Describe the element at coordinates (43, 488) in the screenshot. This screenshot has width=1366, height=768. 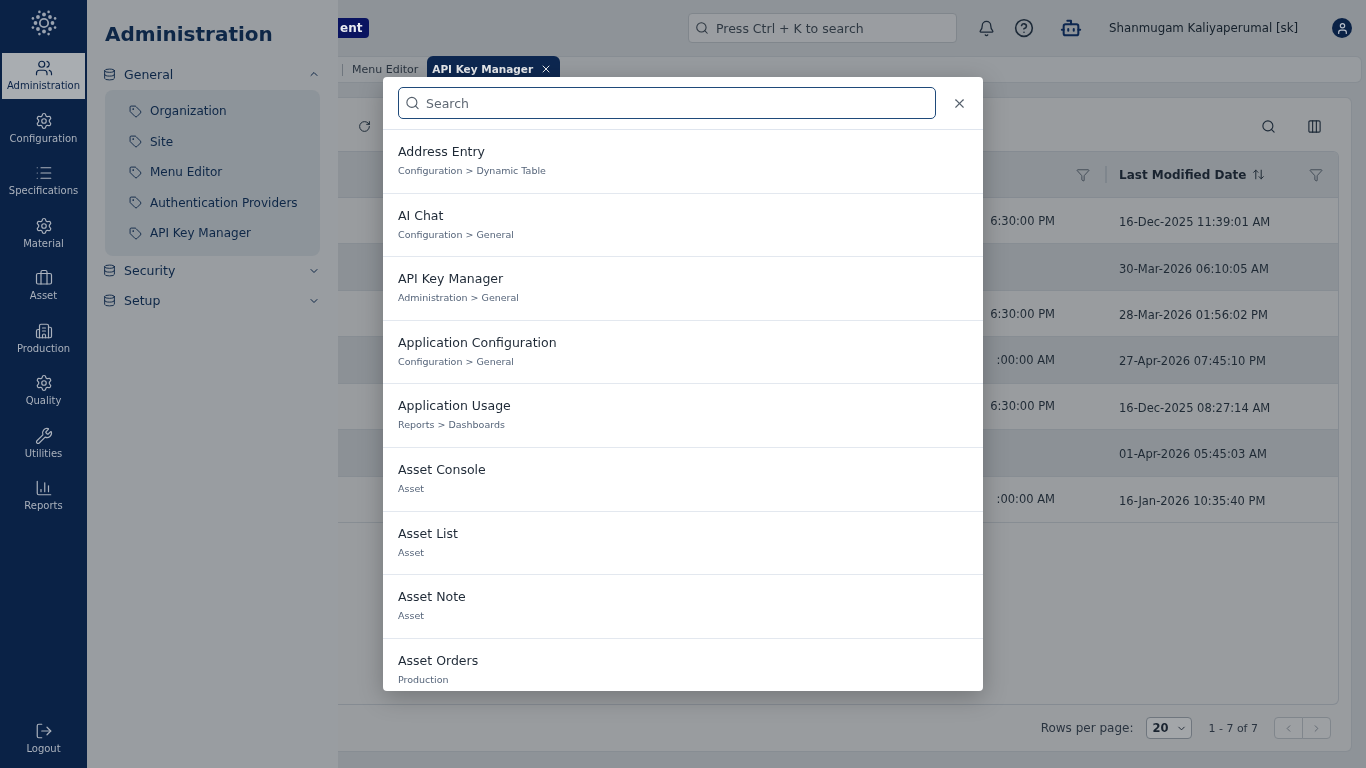
I see `bar-chart-icon` at that location.